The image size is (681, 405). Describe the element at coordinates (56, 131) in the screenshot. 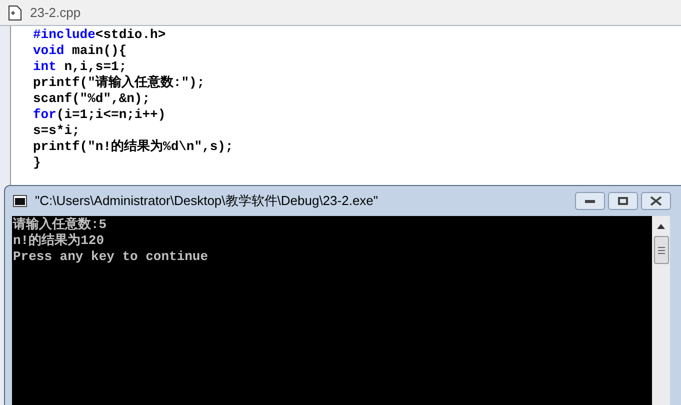

I see `code-line: s=s*i;` at that location.